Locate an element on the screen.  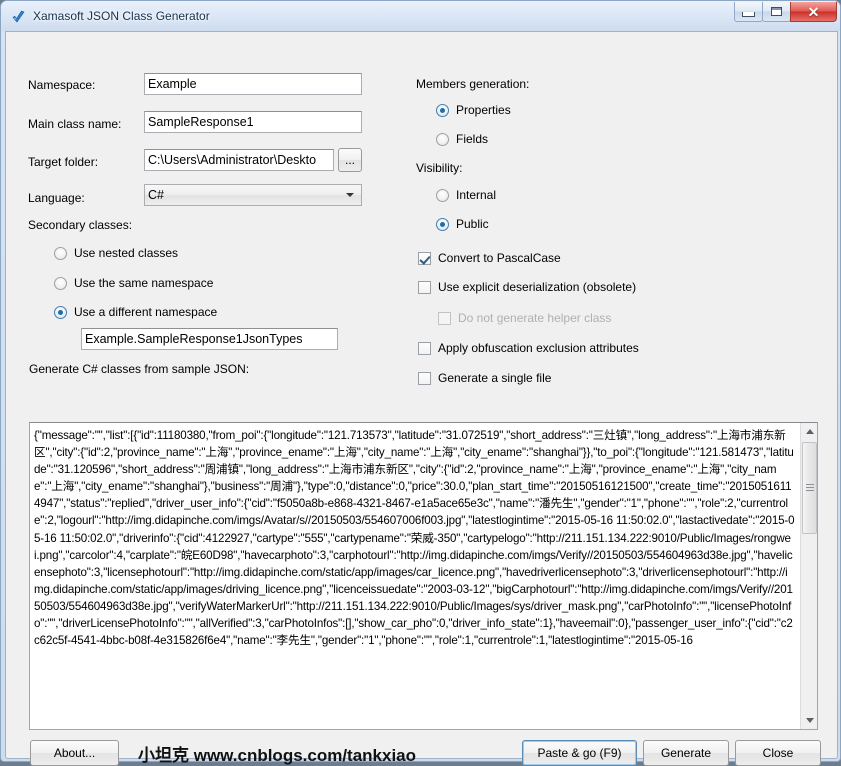
checkbox-do-not-generate-helper-class: Do not generate helper class is located at coordinates (524, 318).